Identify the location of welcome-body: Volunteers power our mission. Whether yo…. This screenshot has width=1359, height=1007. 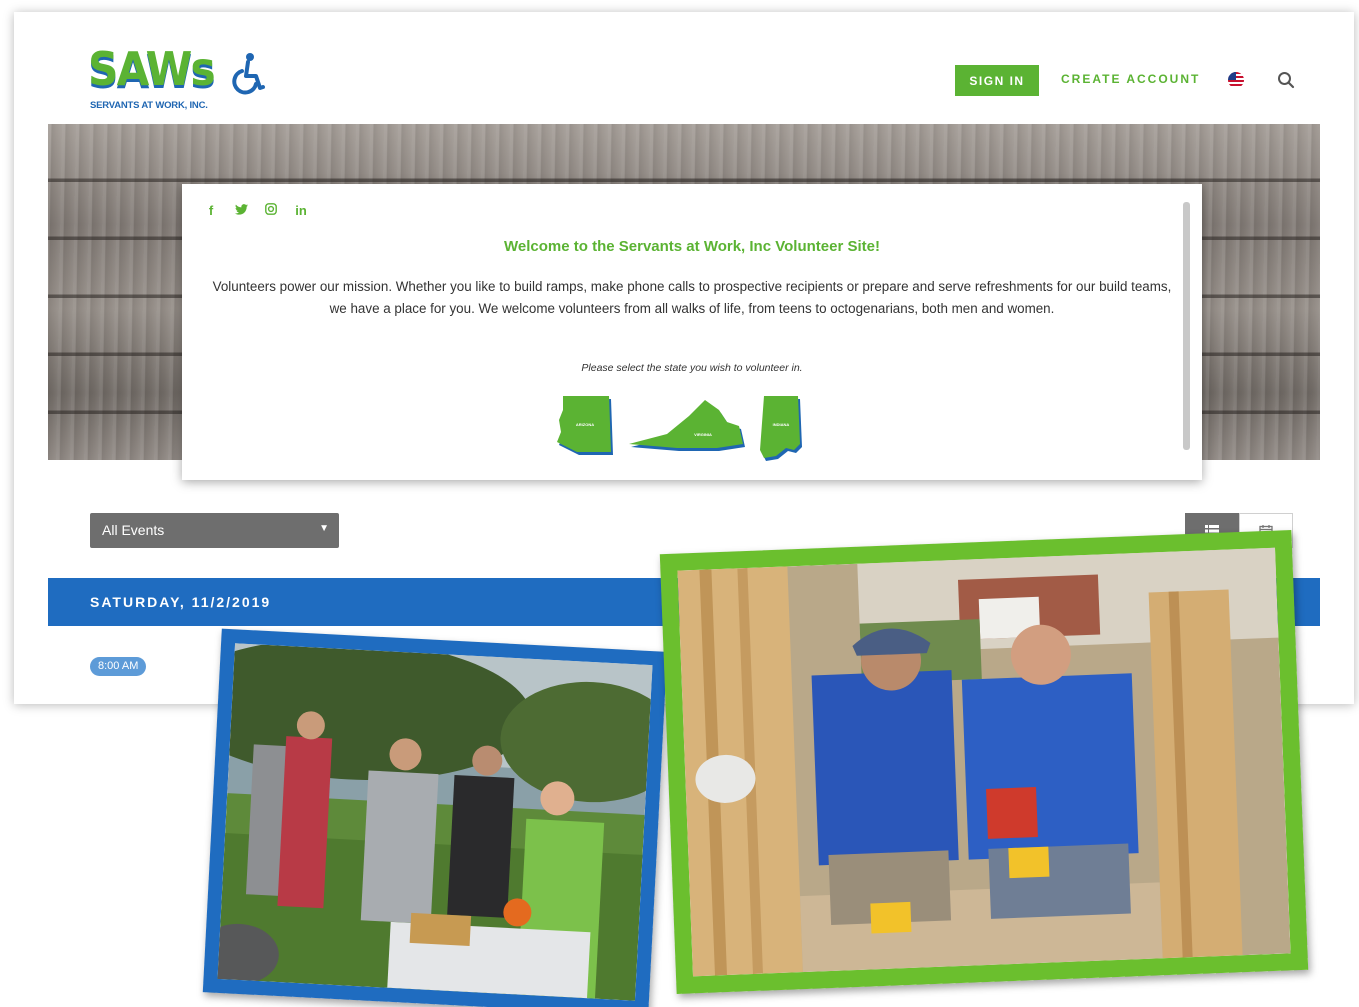
(692, 297).